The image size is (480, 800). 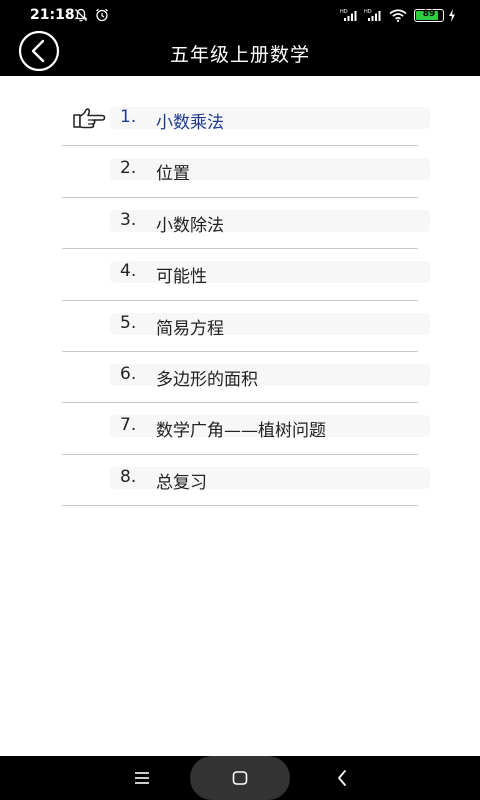 I want to click on chapter-label: 小数除法, so click(x=190, y=225).